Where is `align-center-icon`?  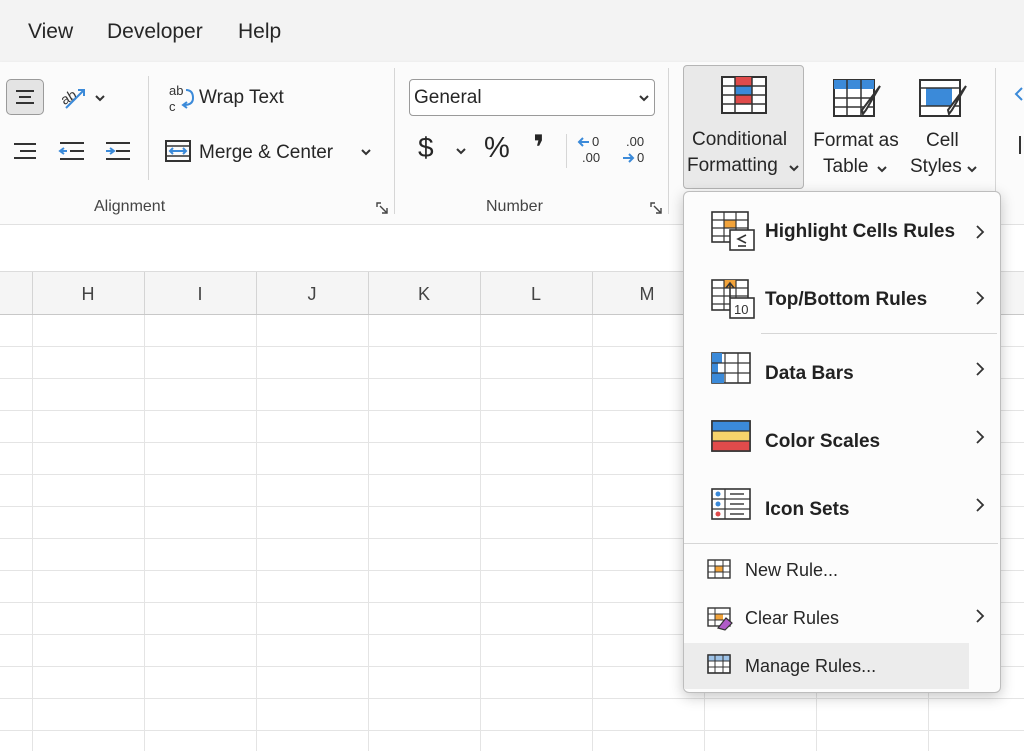 align-center-icon is located at coordinates (25, 97).